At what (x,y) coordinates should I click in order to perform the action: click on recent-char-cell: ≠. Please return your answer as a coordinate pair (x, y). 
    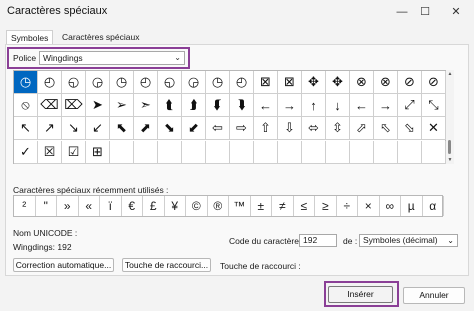
    Looking at the image, I should click on (283, 206).